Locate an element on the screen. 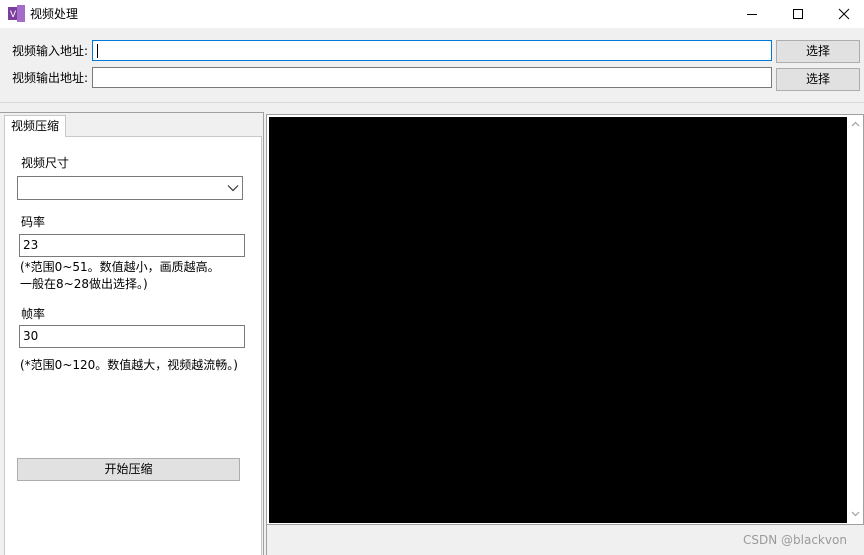 Image resolution: width=864 pixels, height=555 pixels. header-divider is located at coordinates (432, 102).